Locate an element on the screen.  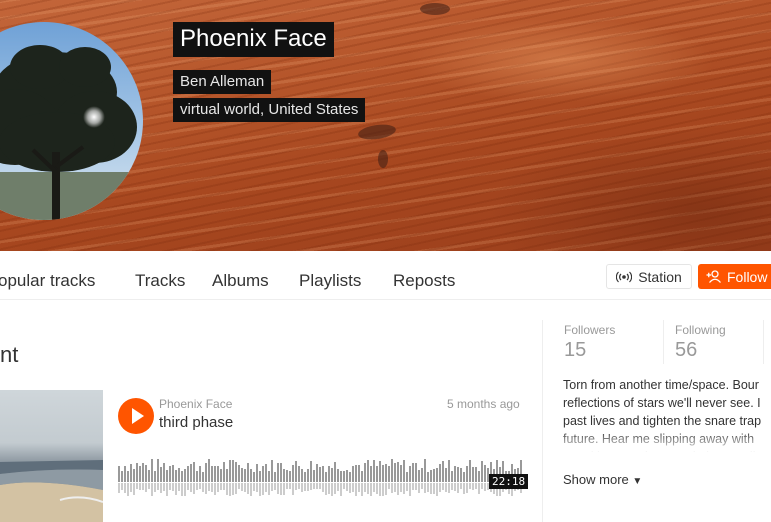
track-artwork is located at coordinates (51, 456).